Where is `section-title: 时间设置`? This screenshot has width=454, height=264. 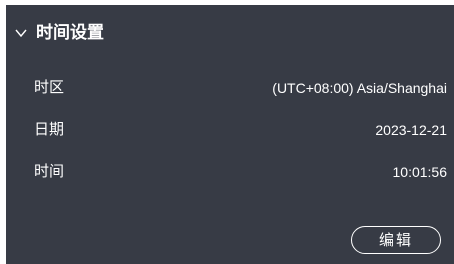 section-title: 时间设置 is located at coordinates (70, 32).